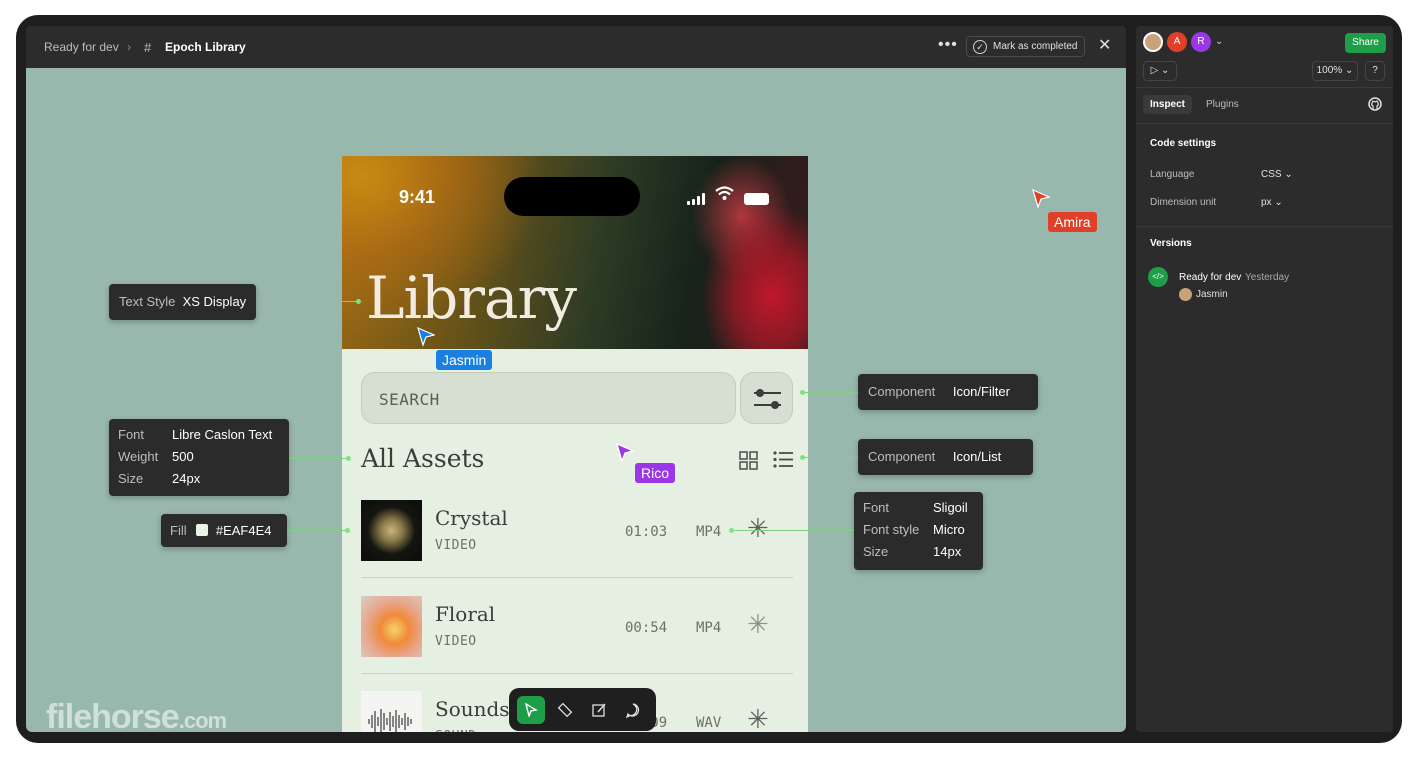 The height and width of the screenshot is (759, 1417). I want to click on version-name: Ready for dev, so click(1210, 277).